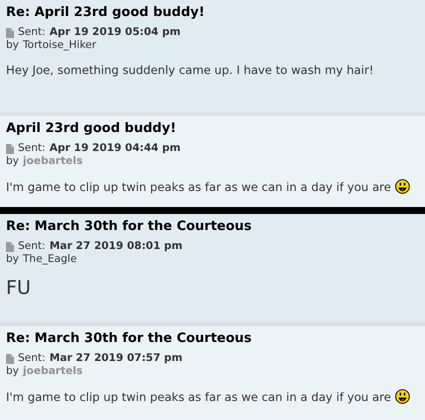 The image size is (425, 420). I want to click on message-title: Re: April 23rd good buddy!, so click(212, 12).